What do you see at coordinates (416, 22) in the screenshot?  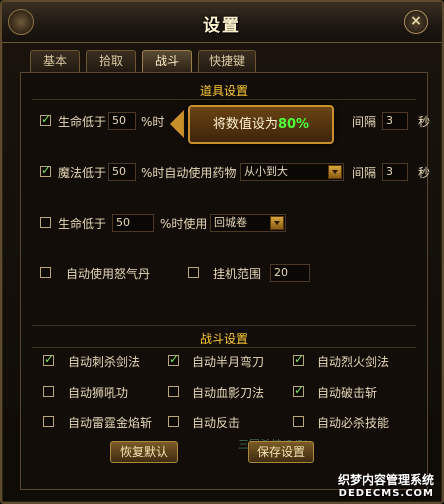 I see `close-button: ×` at bounding box center [416, 22].